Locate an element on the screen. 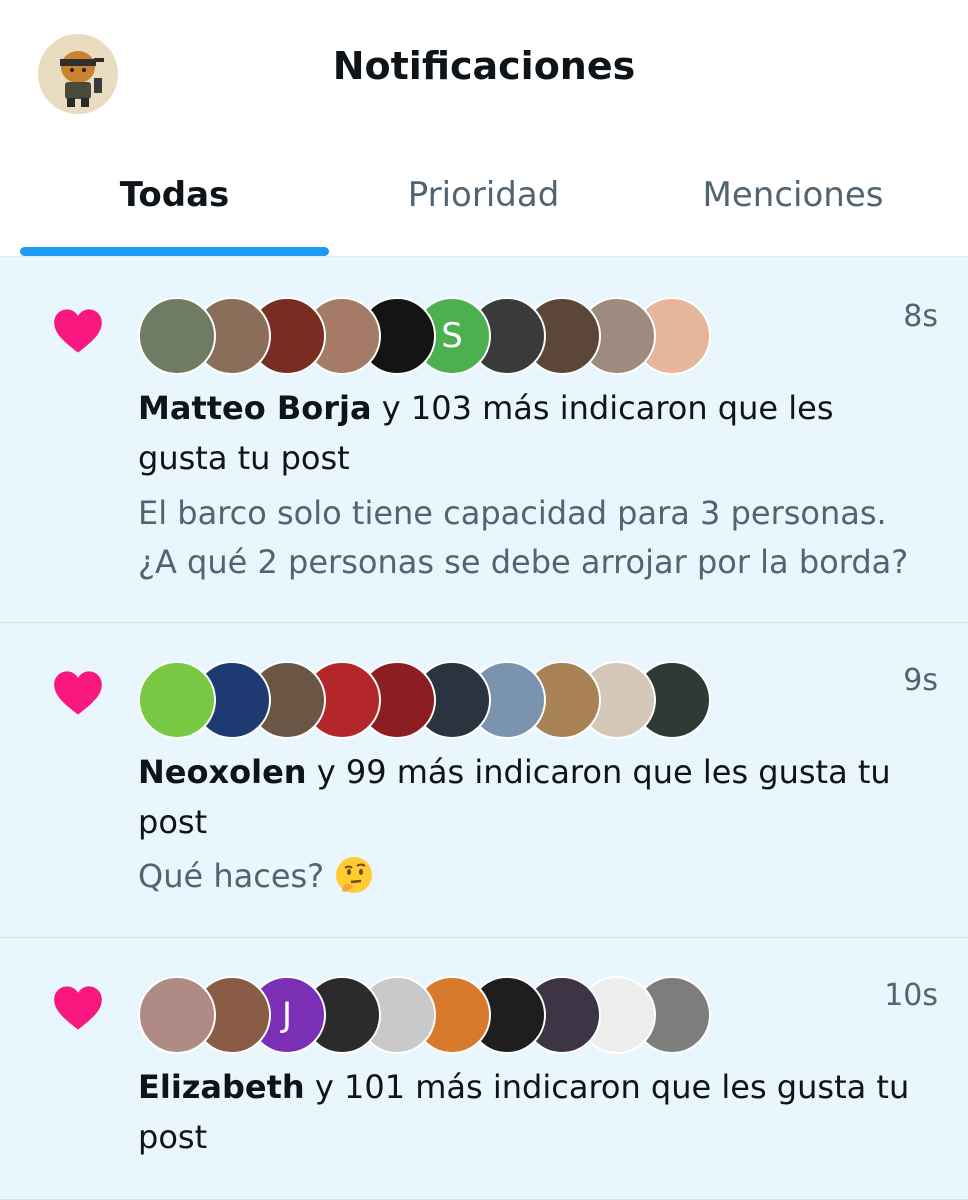 This screenshot has width=968, height=1200. timestamp: 10s is located at coordinates (911, 995).